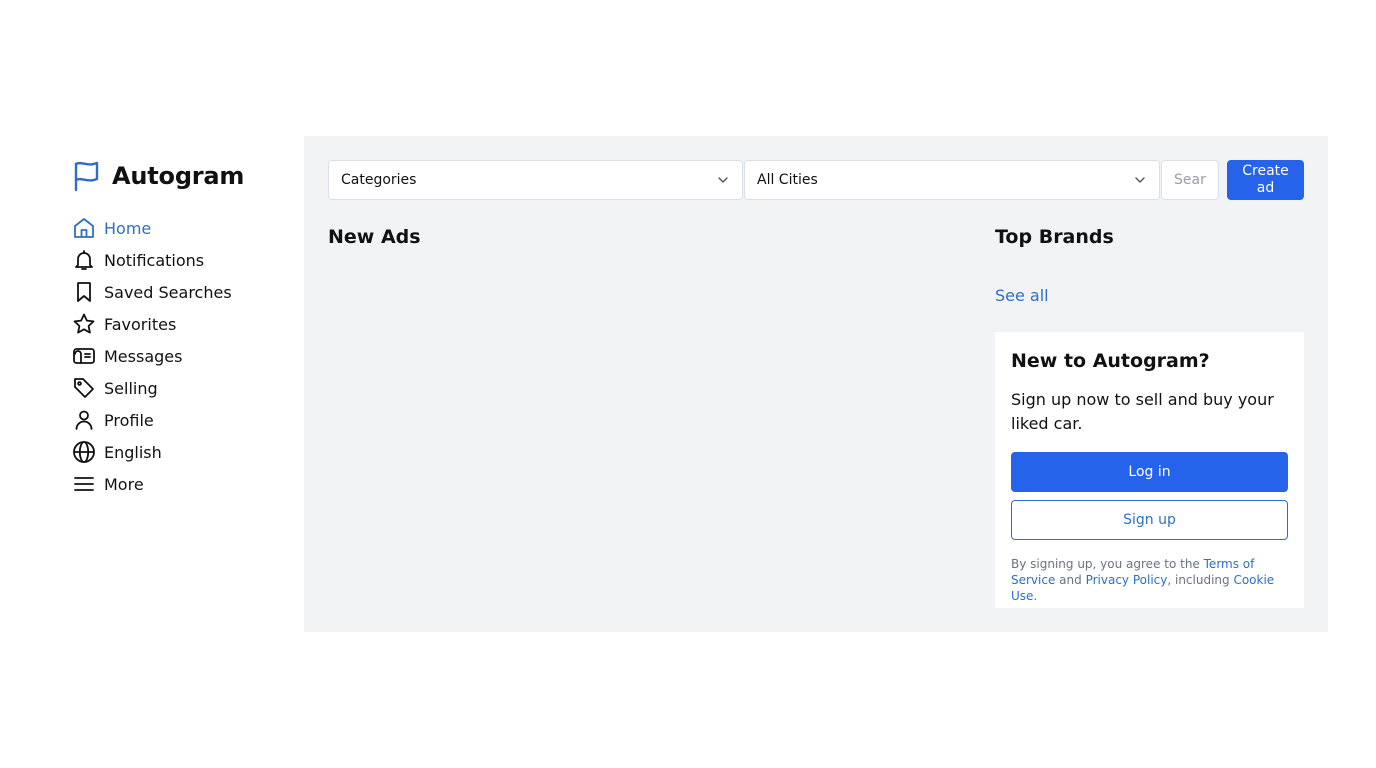 Image resolution: width=1376 pixels, height=768 pixels. I want to click on filter-toolbar: Categories All Cities Create ad, so click(816, 180).